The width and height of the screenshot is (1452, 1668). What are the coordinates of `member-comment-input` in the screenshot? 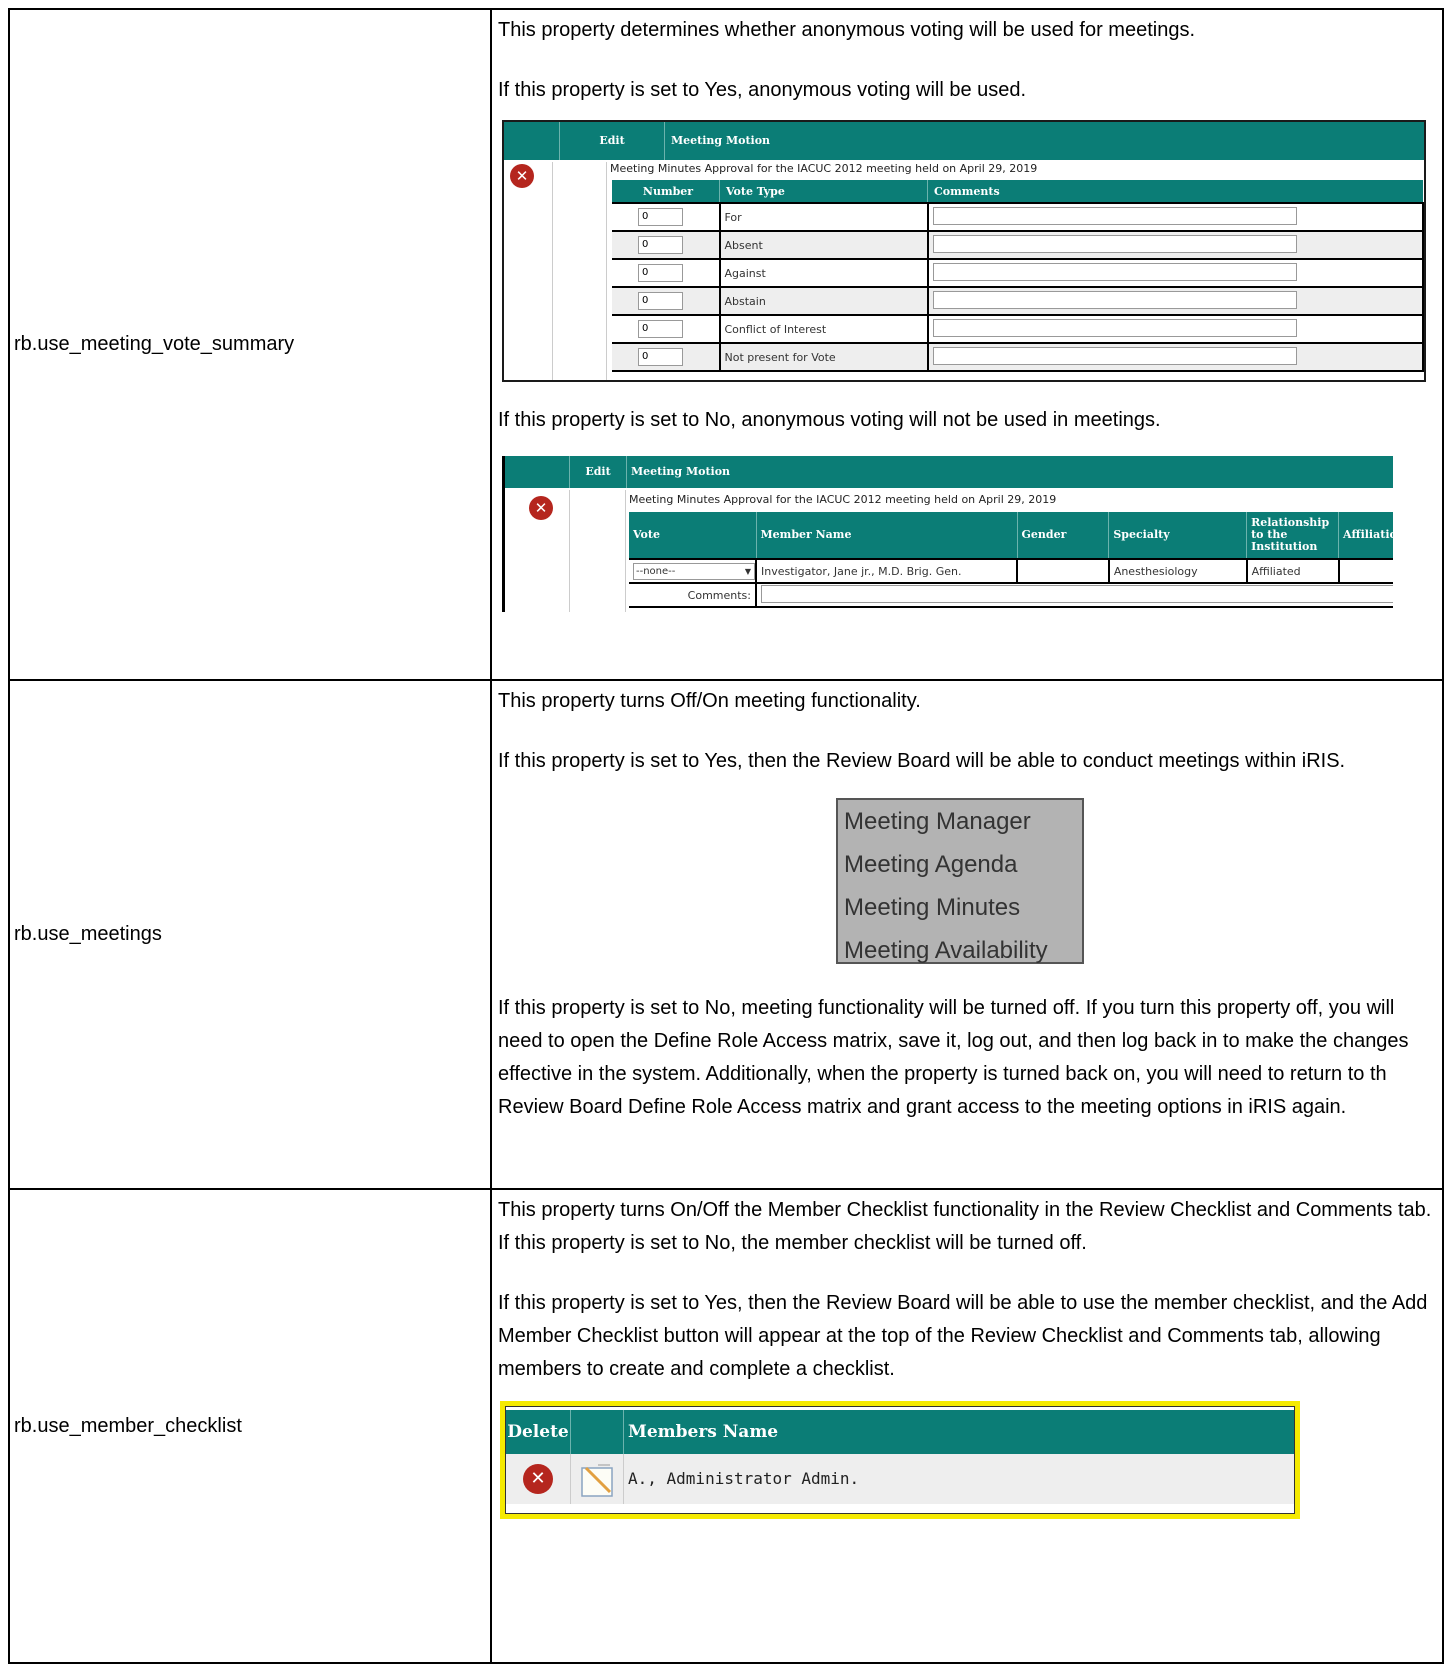 It's located at (1077, 593).